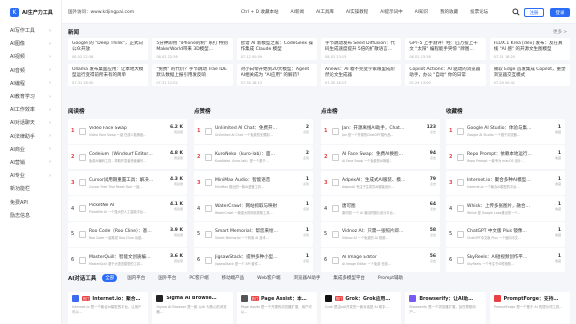 The width and height of the screenshot is (576, 324). Describe the element at coordinates (479, 12) in the screenshot. I see `top-nav-link: 投票论坛` at that location.